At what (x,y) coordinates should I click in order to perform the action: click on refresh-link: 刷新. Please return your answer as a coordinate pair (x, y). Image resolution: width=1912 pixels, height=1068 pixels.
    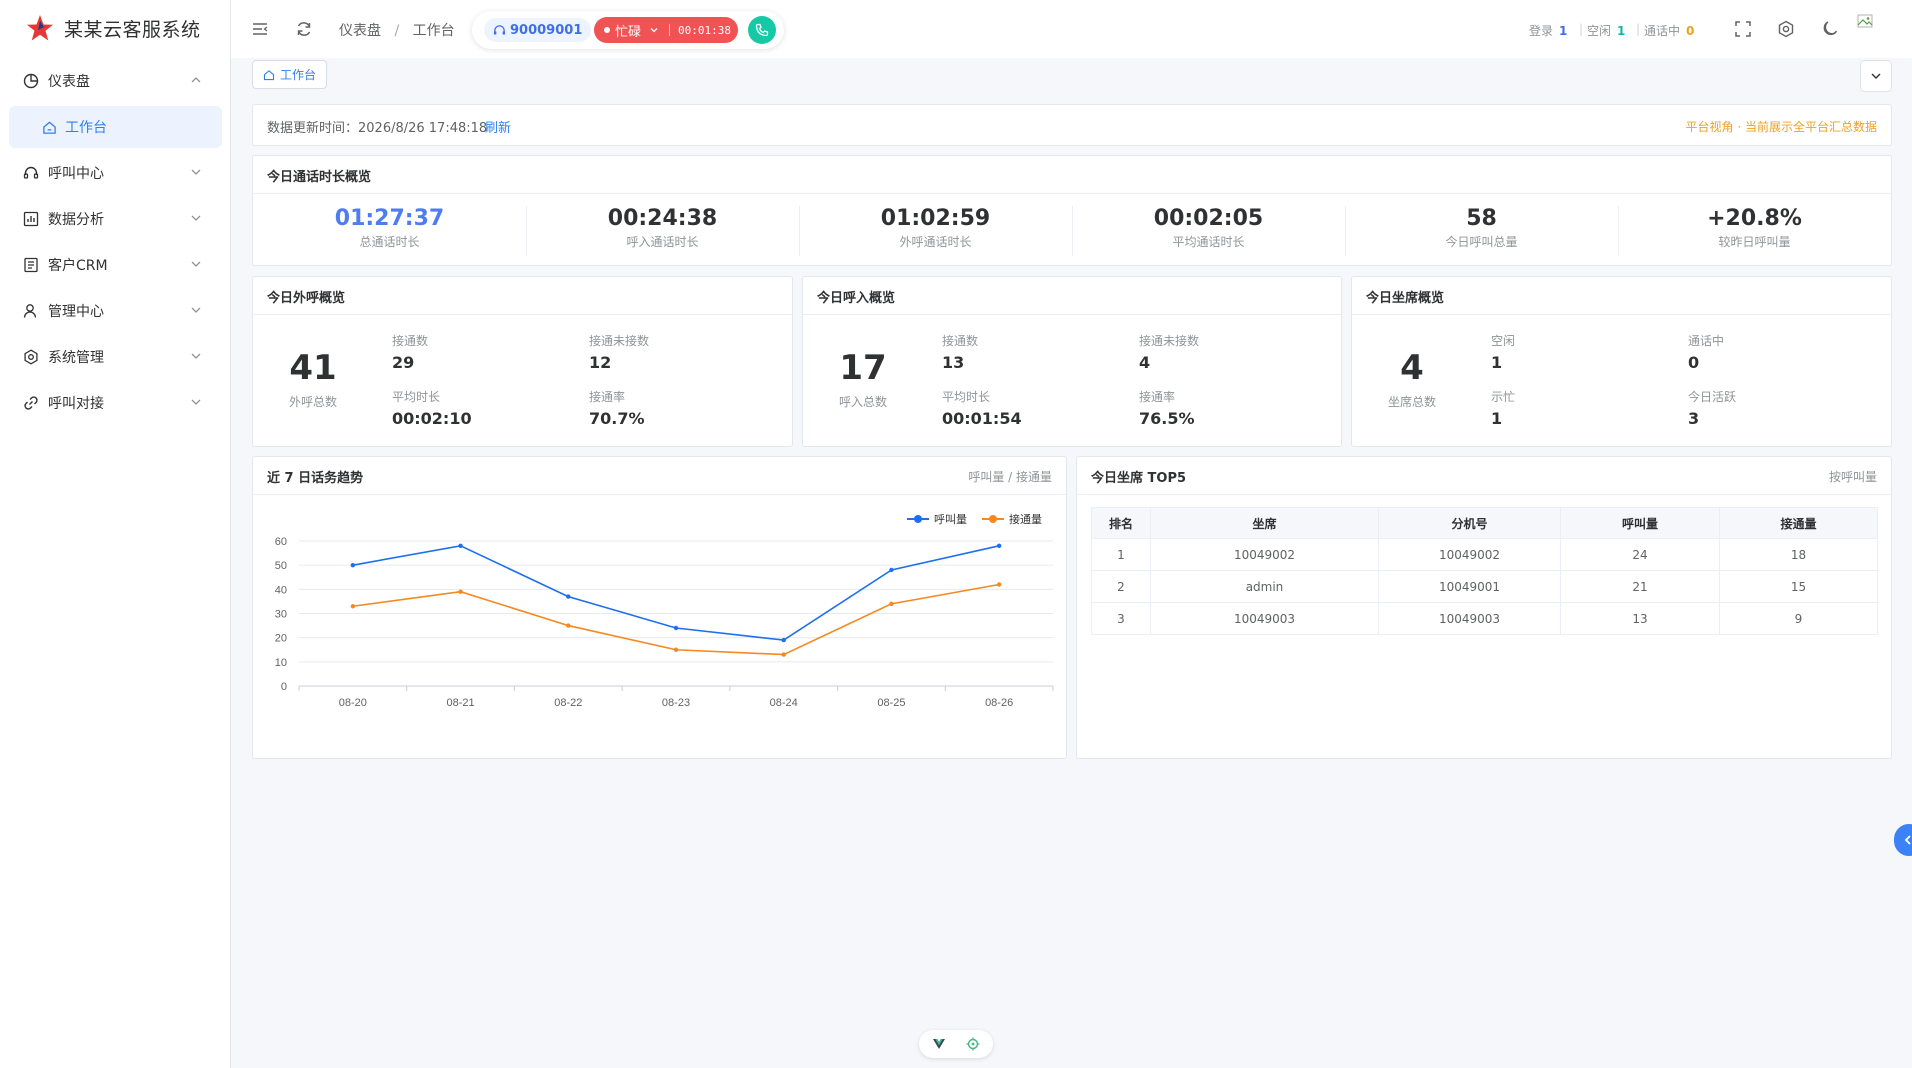
    Looking at the image, I should click on (498, 126).